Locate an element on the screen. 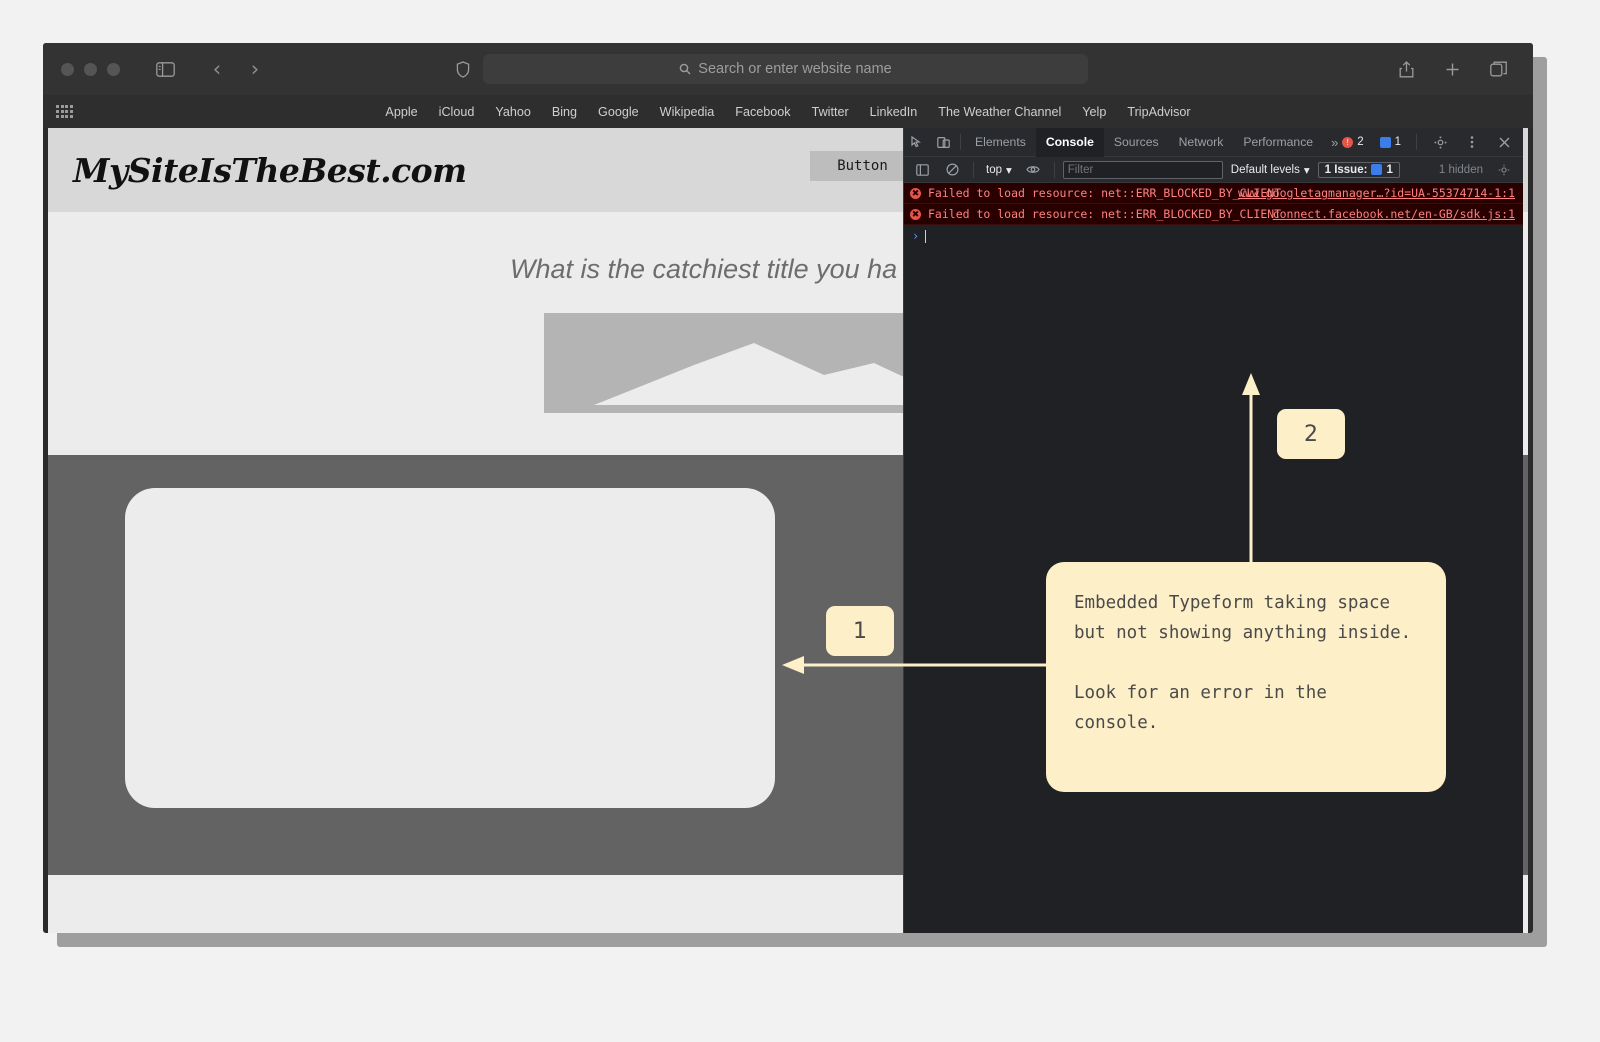 This screenshot has width=1600, height=1042. console-prompt: › is located at coordinates (1213, 236).